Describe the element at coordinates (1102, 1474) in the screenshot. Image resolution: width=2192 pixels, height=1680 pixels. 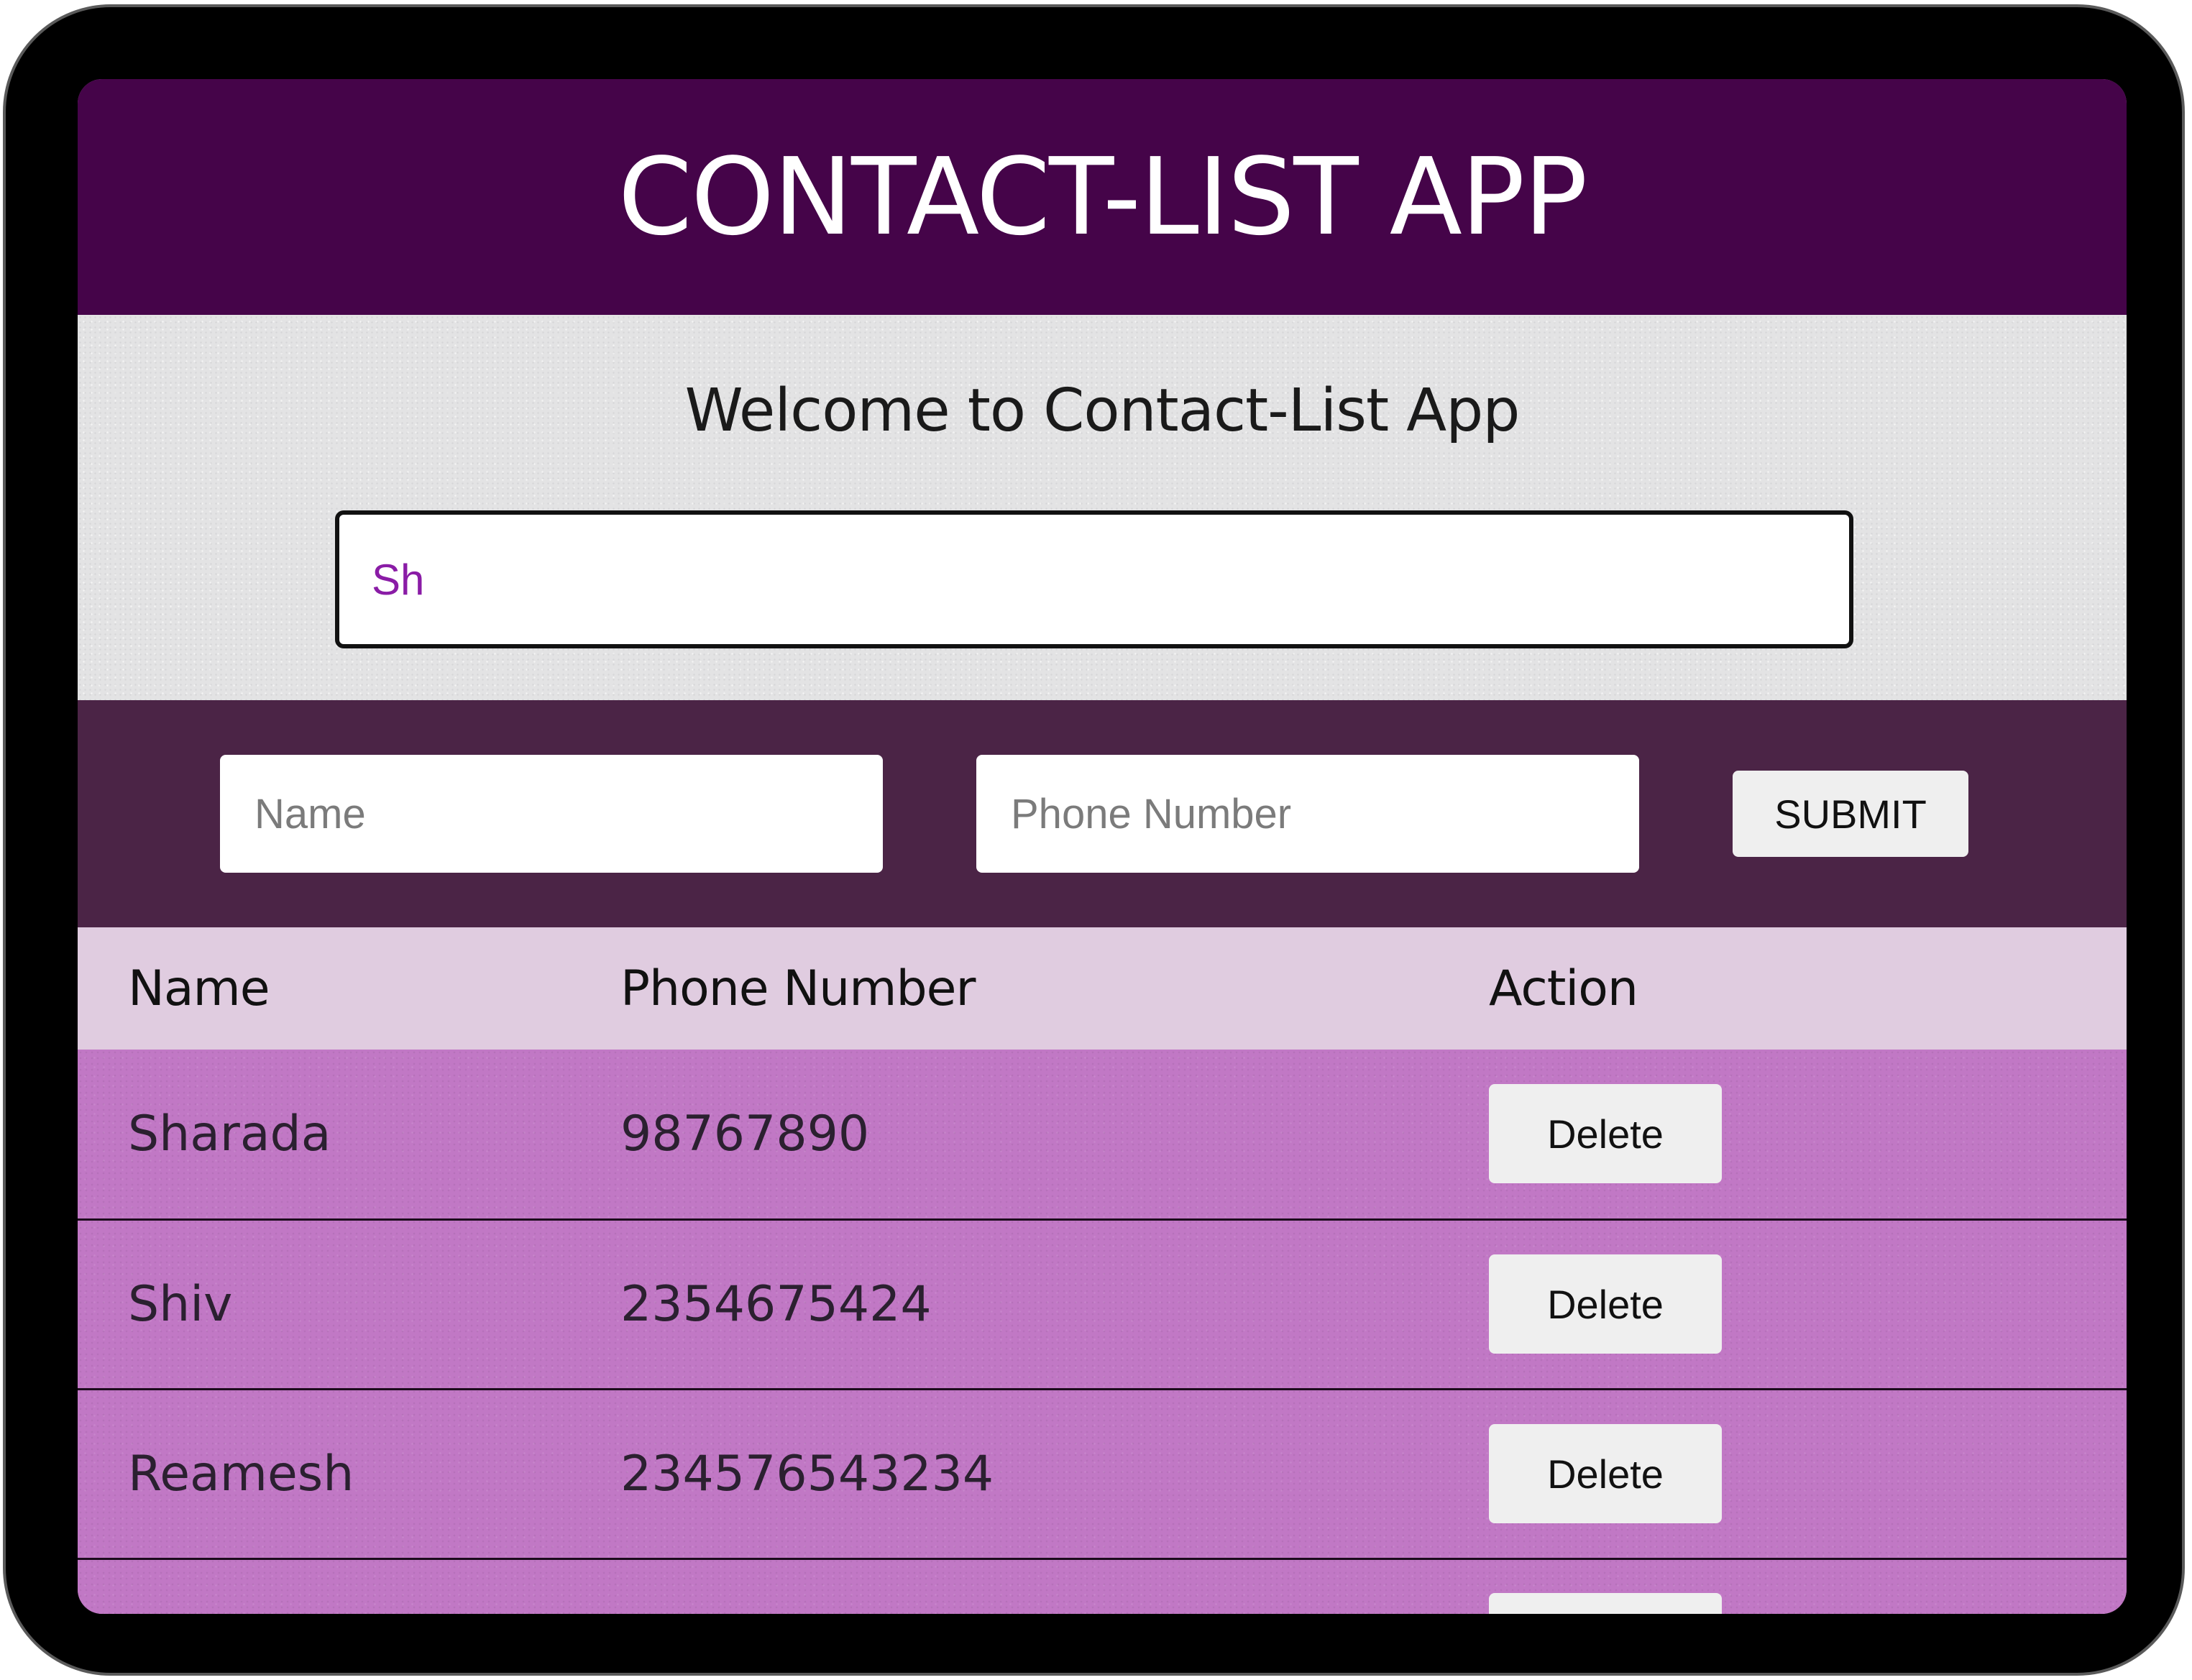
I see `table-row: Reamesh 234576543234 Delete` at that location.